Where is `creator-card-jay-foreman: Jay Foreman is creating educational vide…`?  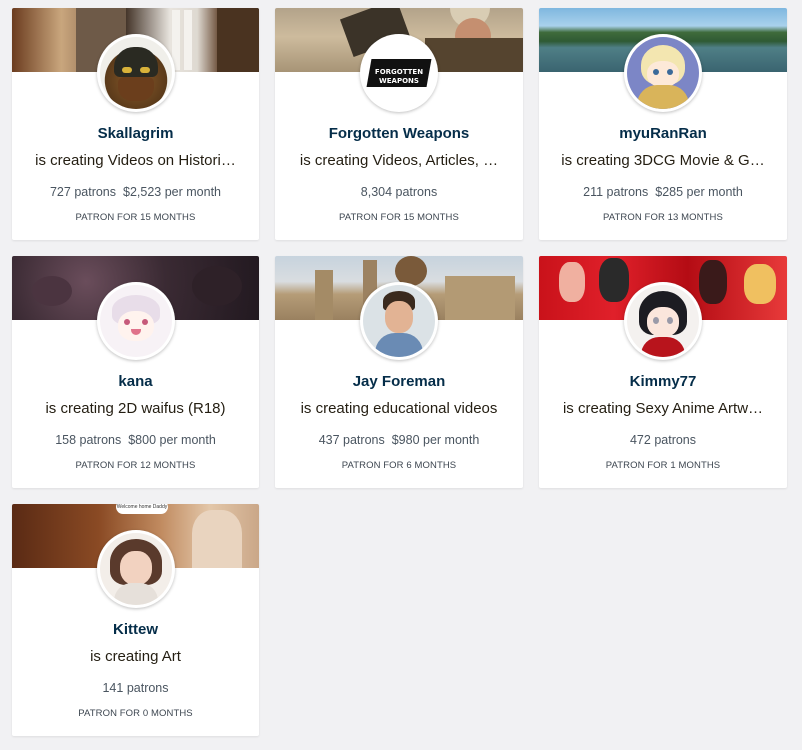
creator-card-jay-foreman: Jay Foreman is creating educational vide… is located at coordinates (399, 372).